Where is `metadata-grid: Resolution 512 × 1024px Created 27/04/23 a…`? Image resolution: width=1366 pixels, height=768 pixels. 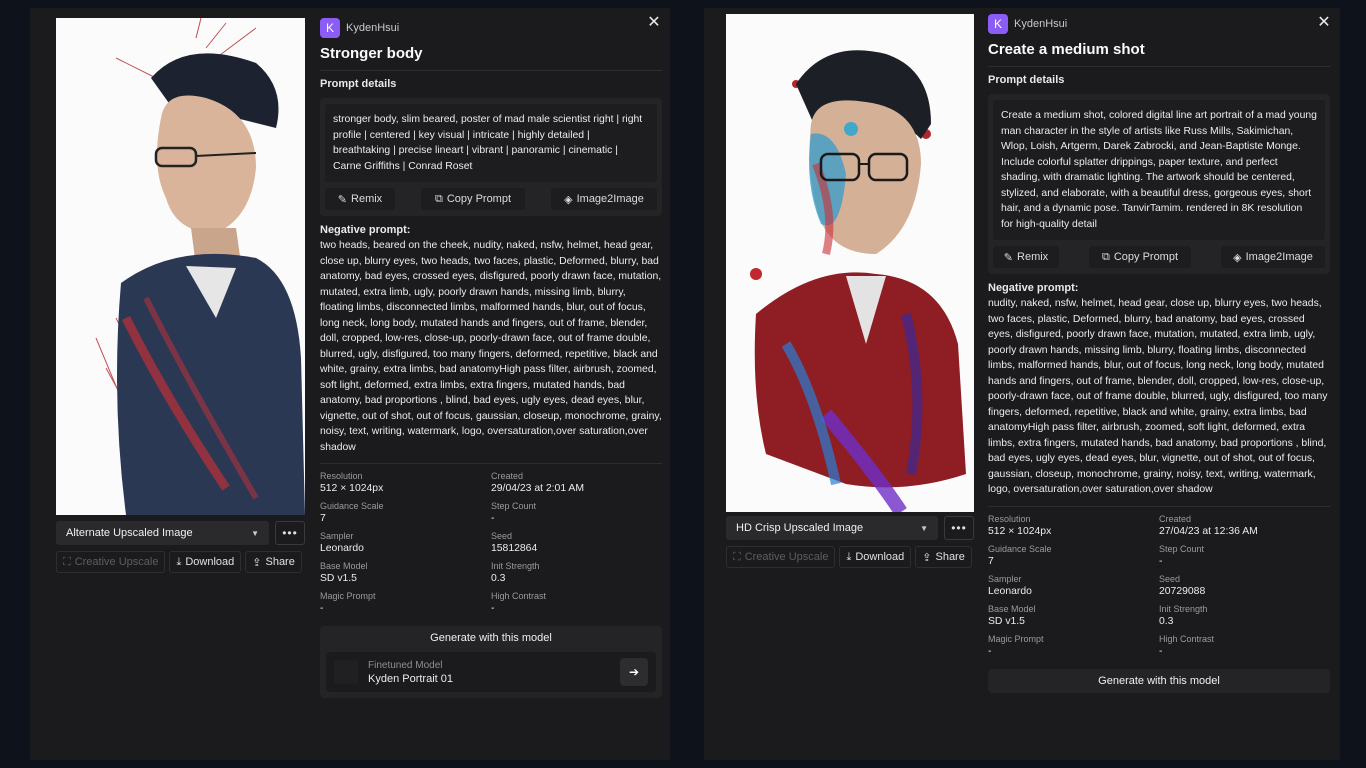
metadata-grid: Resolution 512 × 1024px Created 27/04/23 a… is located at coordinates (1159, 585).